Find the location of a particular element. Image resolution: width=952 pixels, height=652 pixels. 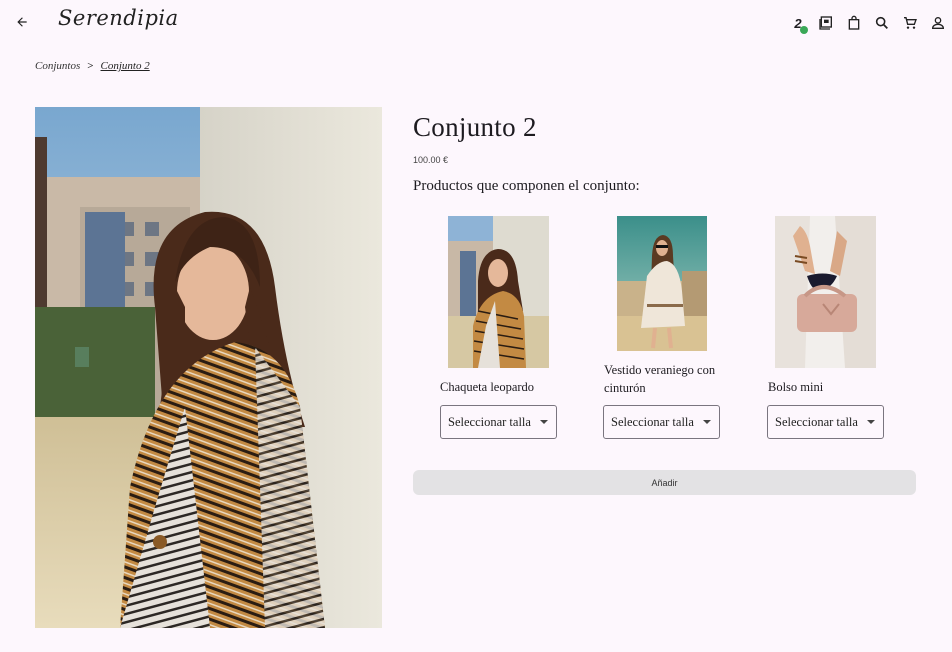

header-actions: 2 is located at coordinates (868, 23).